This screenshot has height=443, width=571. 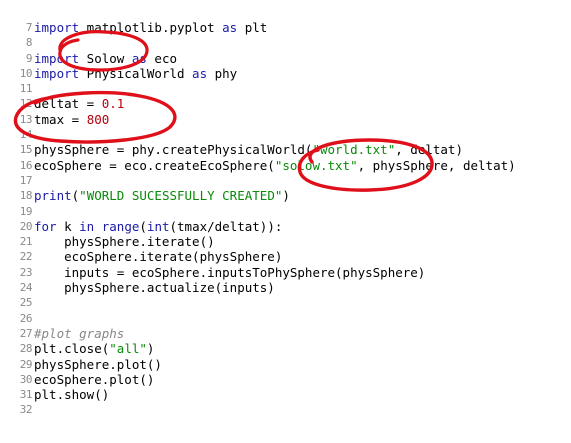 I want to click on code-token: Solow, so click(x=105, y=58).